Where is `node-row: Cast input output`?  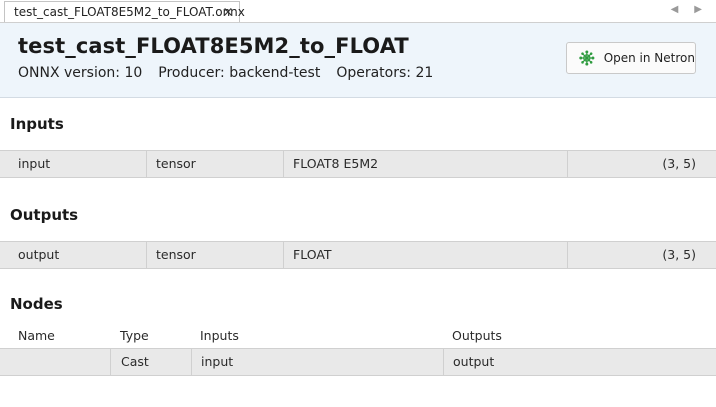
node-row: Cast input output is located at coordinates (358, 362).